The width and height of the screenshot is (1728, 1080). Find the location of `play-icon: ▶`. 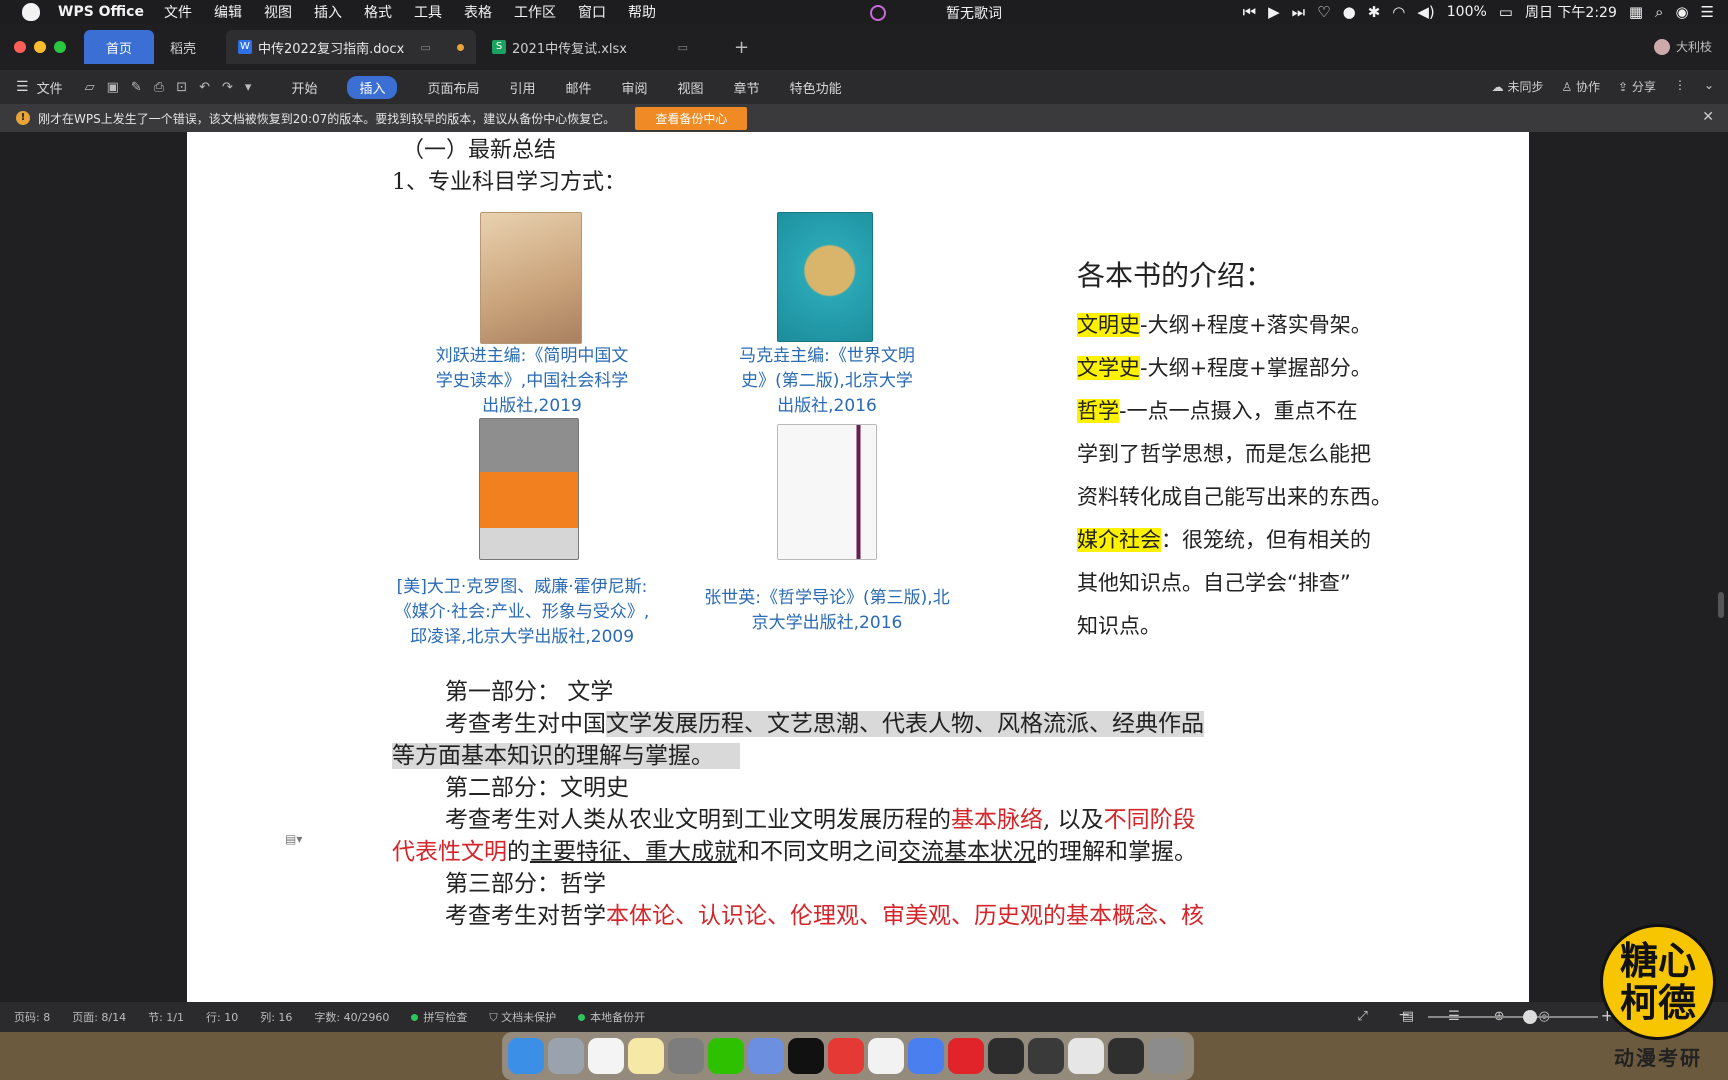

play-icon: ▶ is located at coordinates (1274, 12).